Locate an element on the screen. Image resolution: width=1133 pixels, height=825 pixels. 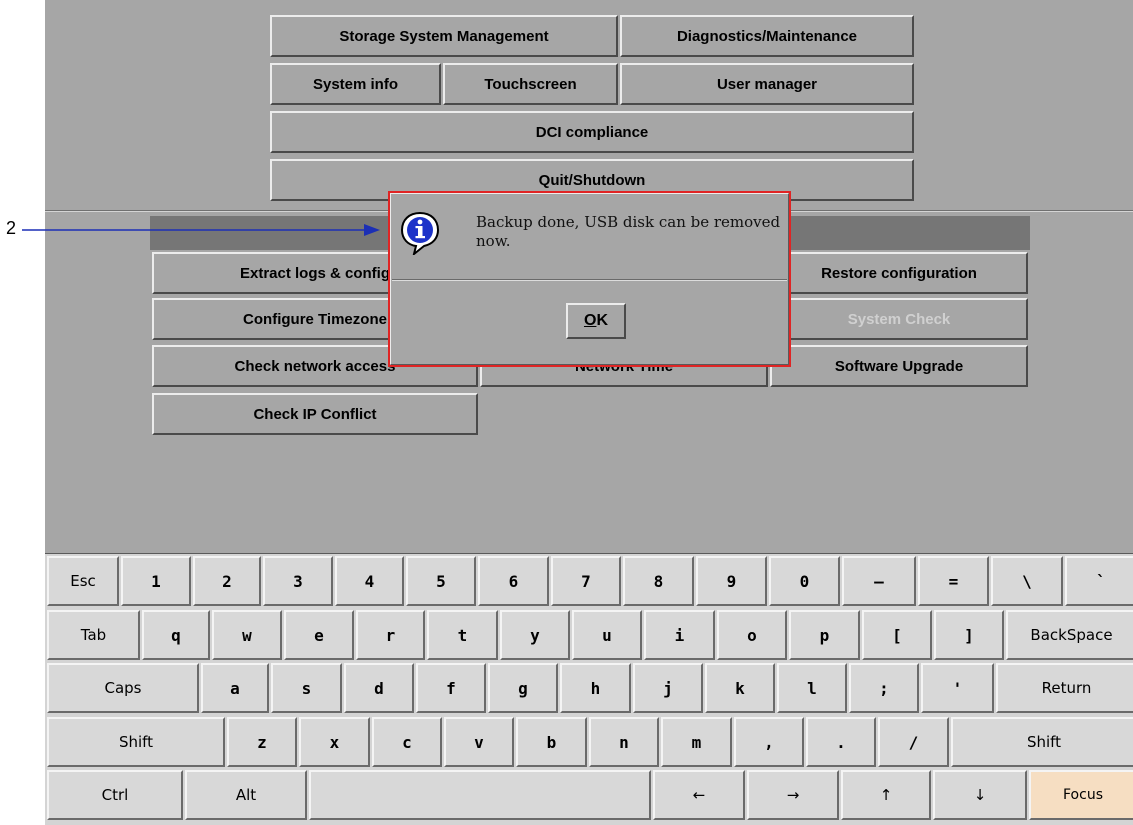
key-row2-10: p is located at coordinates (824, 635).